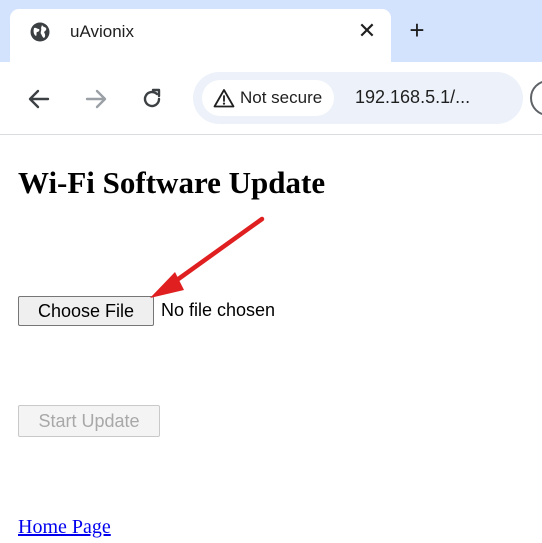 This screenshot has width=542, height=543. I want to click on new-tab-button: +, so click(417, 30).